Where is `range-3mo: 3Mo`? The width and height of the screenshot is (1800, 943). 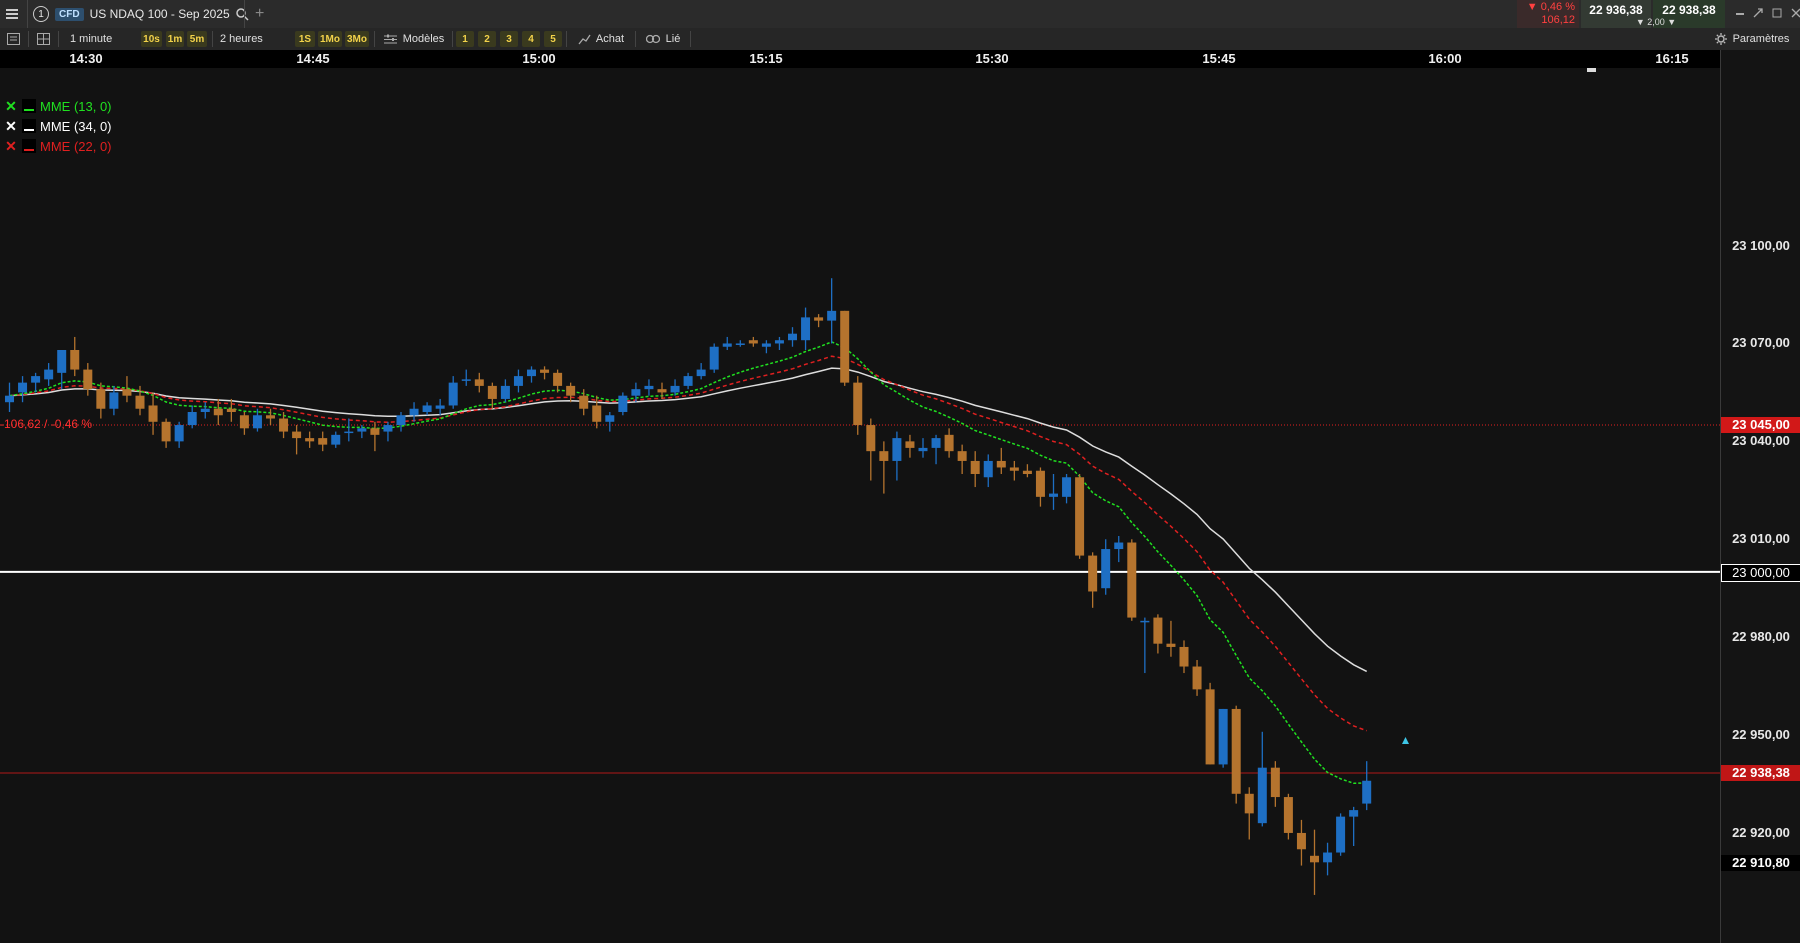
range-3mo: 3Mo is located at coordinates (357, 39).